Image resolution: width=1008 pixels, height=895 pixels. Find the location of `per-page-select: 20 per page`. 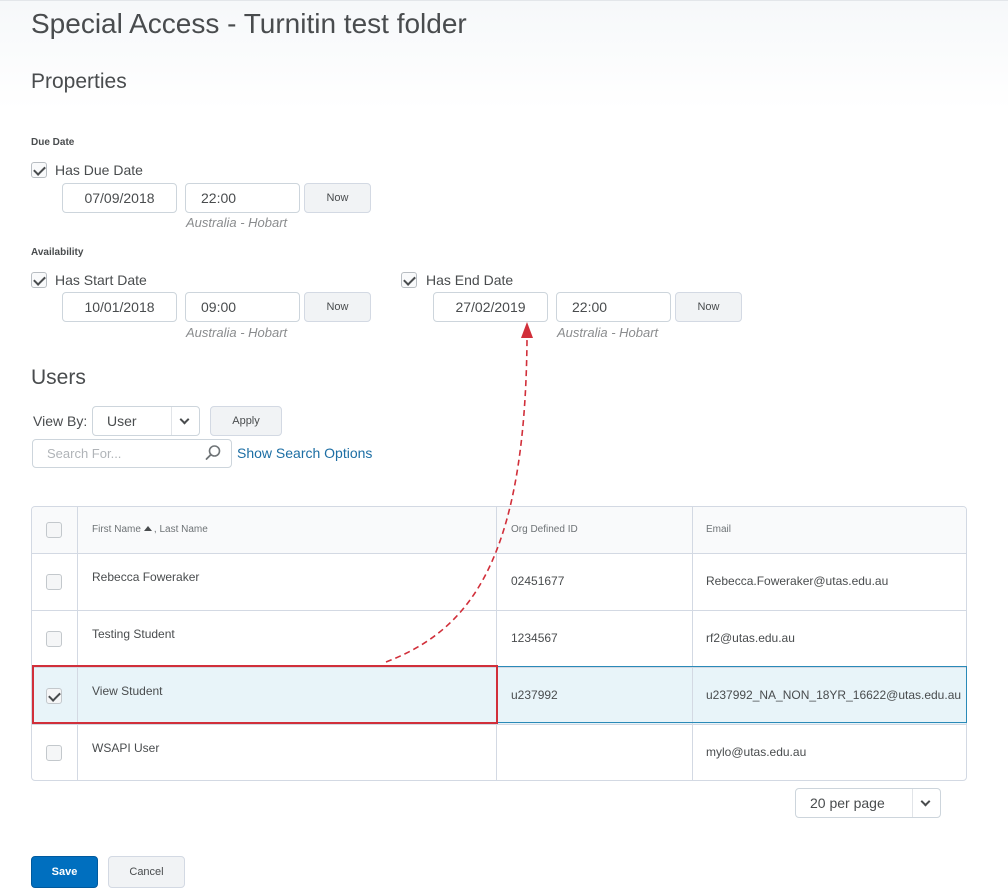

per-page-select: 20 per page is located at coordinates (868, 803).